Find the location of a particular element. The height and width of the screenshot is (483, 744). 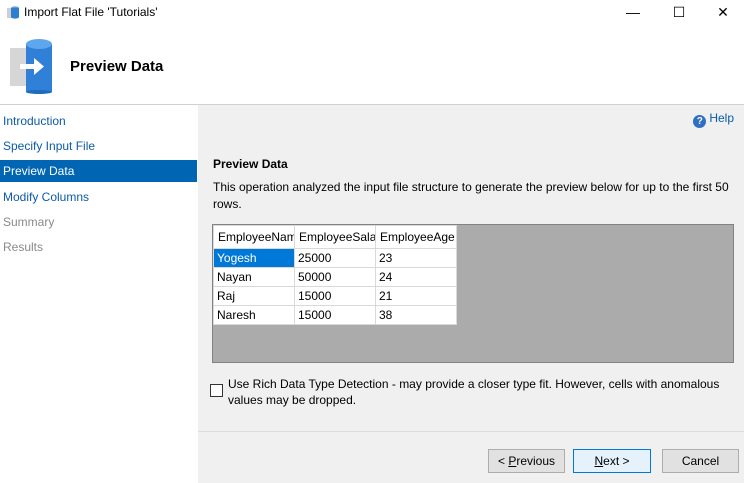

sidebar-item-introduction: Introduction is located at coordinates (98, 121).